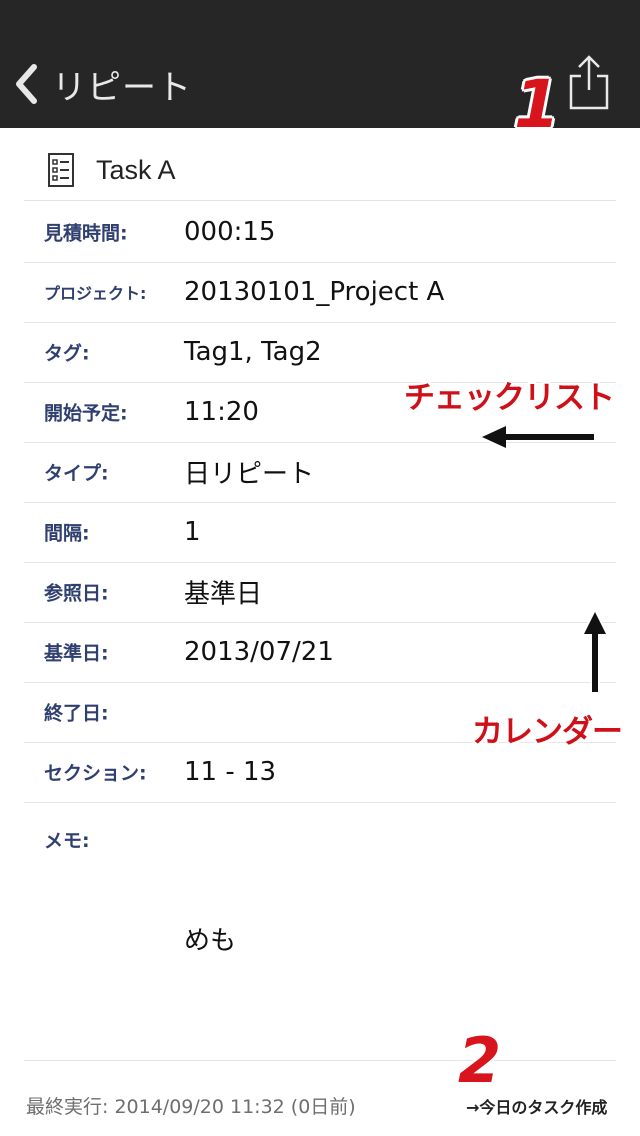 The height and width of the screenshot is (1136, 640). Describe the element at coordinates (221, 412) in the screenshot. I see `field-value: 11:20` at that location.